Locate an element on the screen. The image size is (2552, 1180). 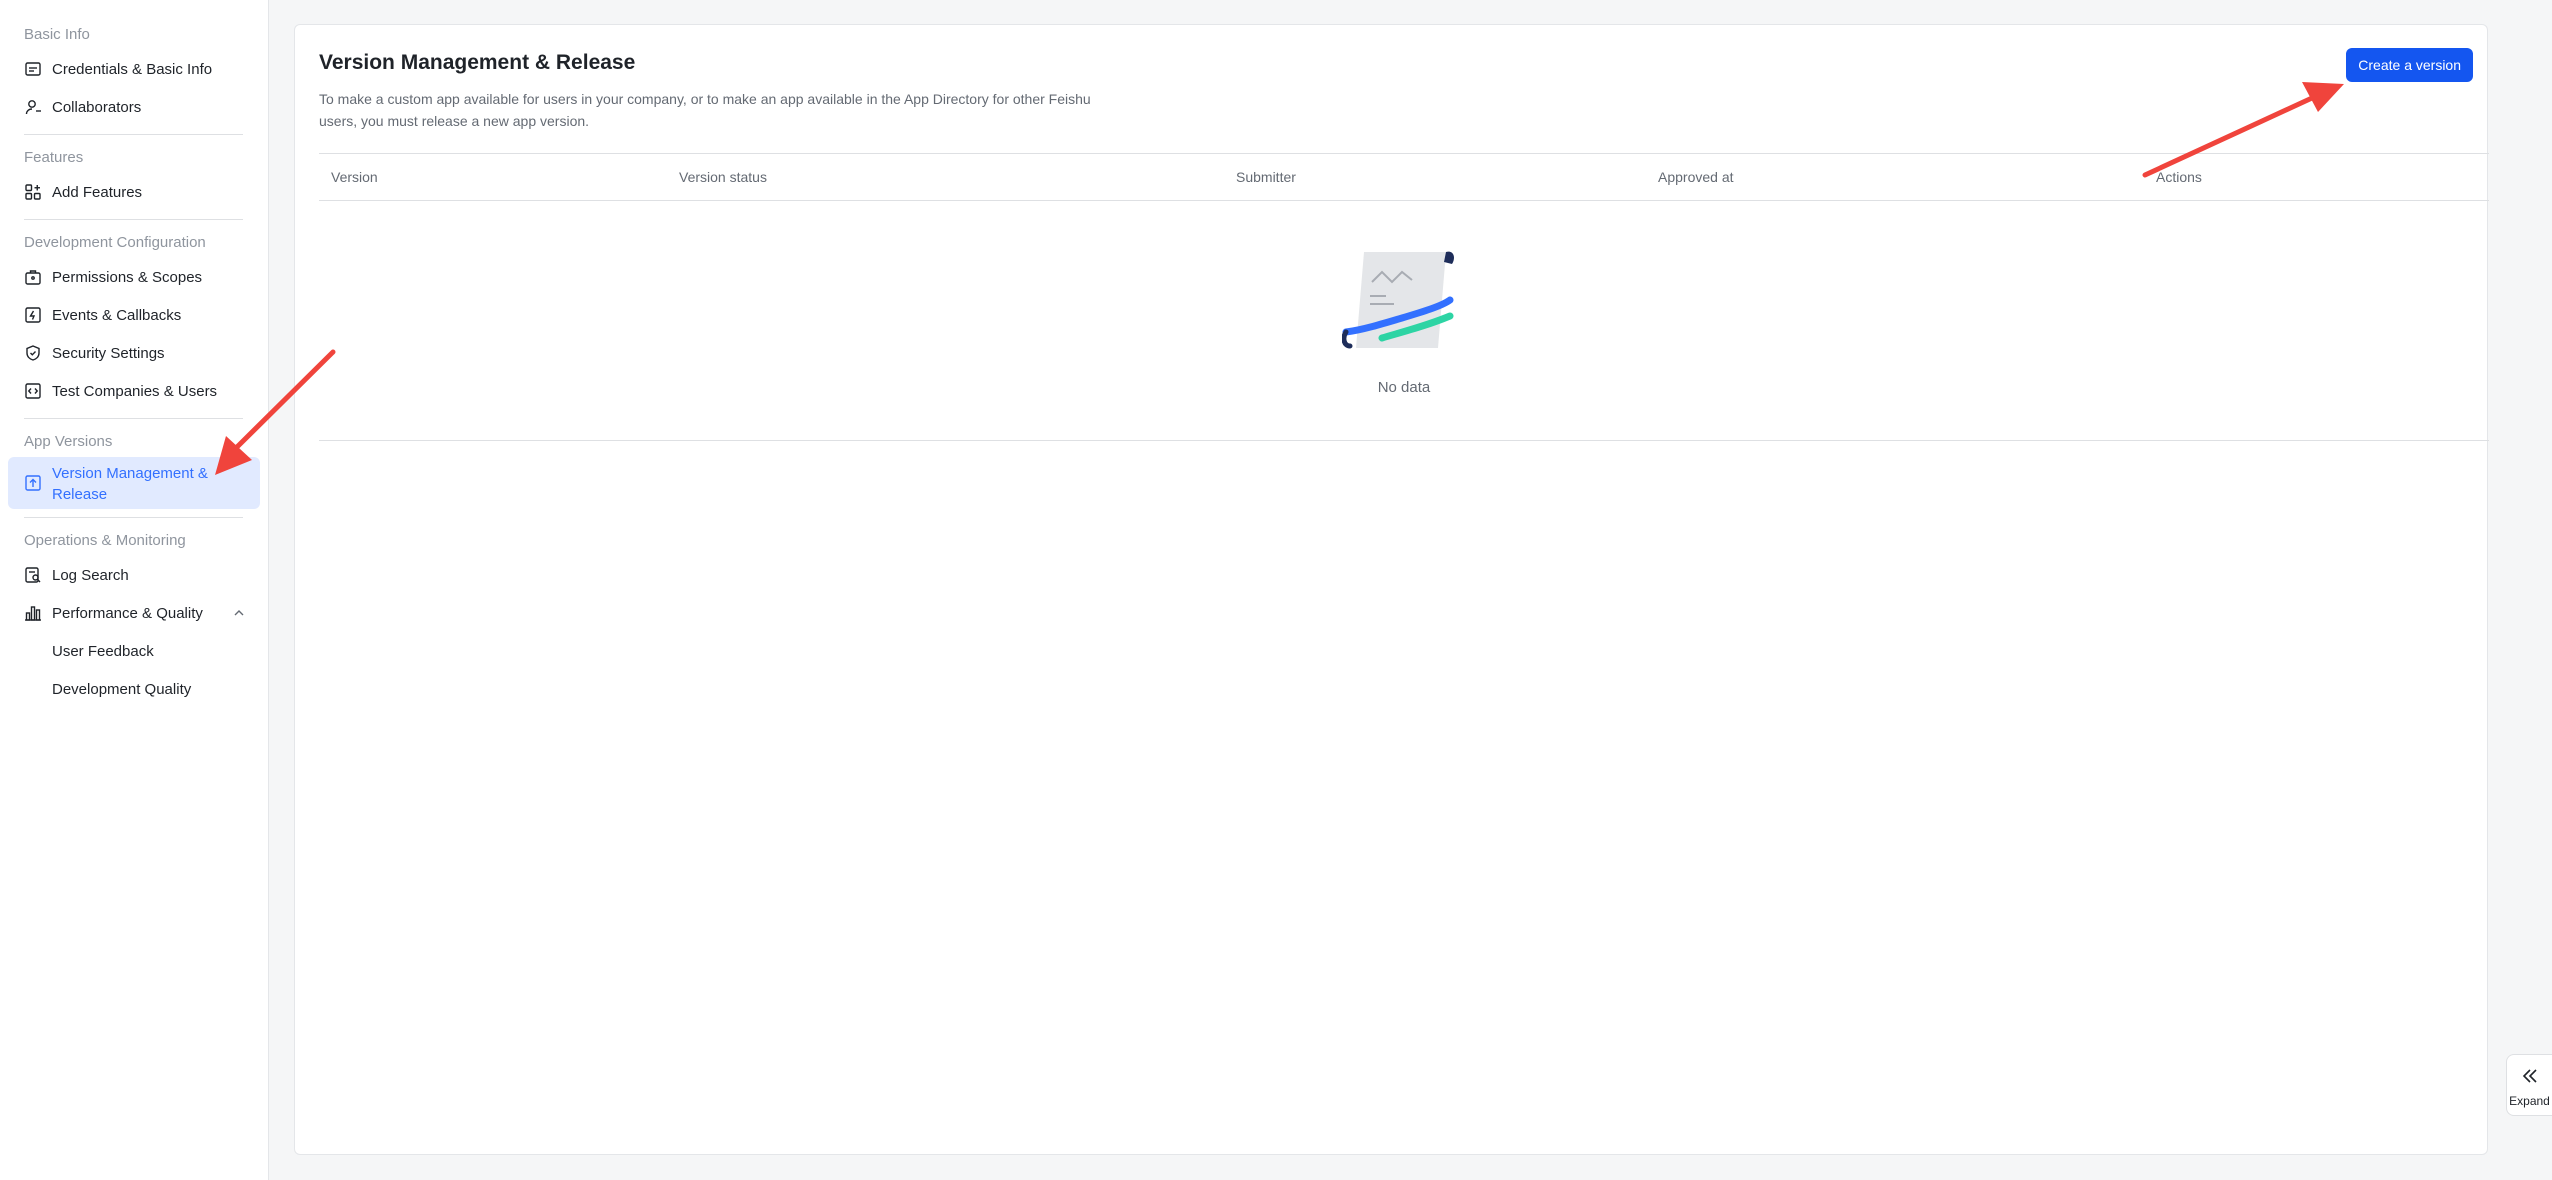
sidebar-item-label: Development Quality is located at coordinates (122, 689).